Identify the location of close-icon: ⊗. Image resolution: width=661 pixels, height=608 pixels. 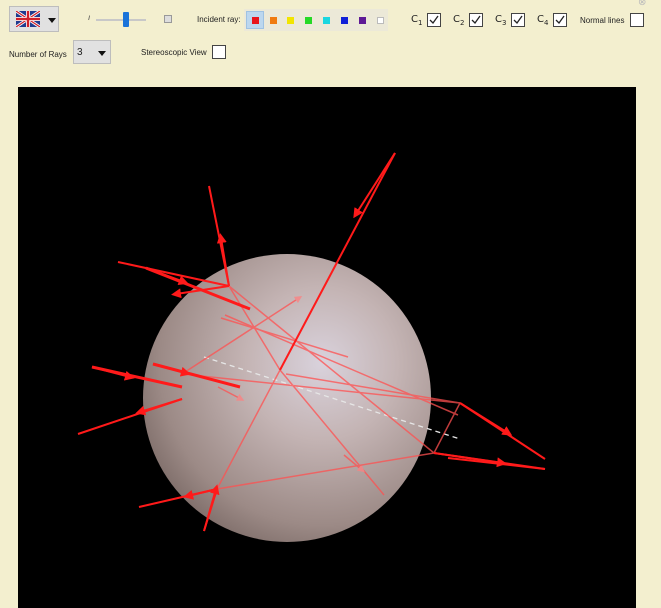
(642, 4).